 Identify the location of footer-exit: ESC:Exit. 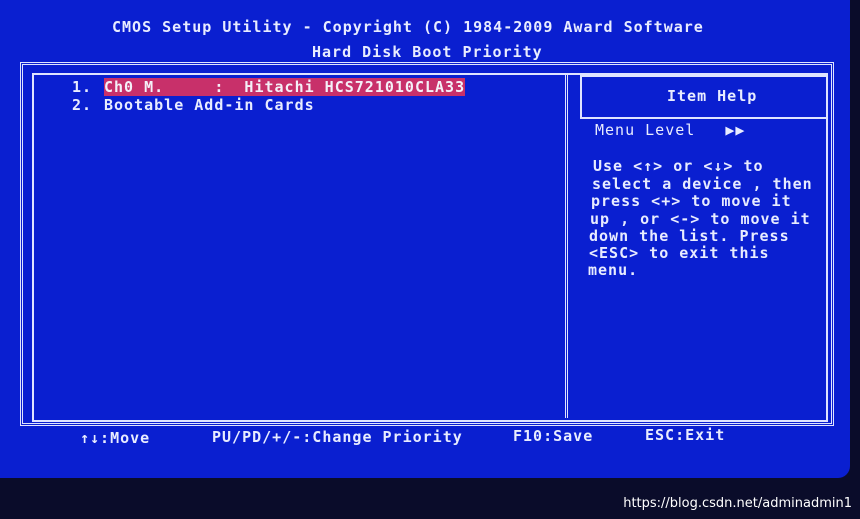
(685, 435).